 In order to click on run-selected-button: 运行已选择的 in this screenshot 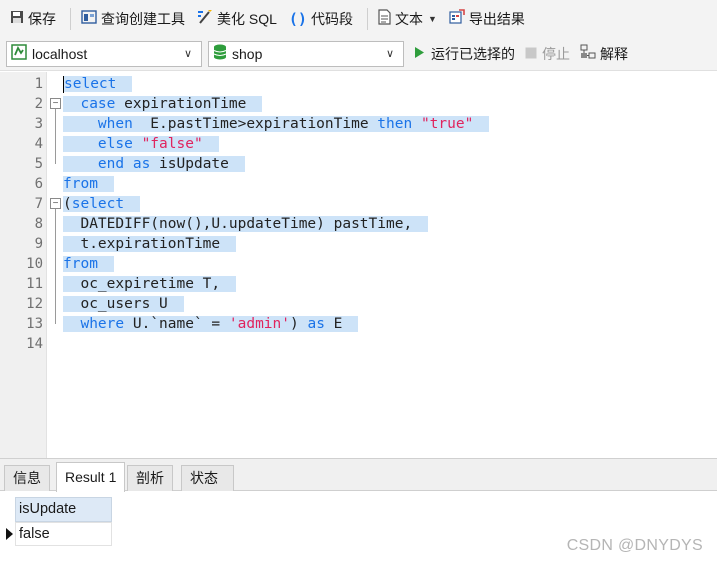, I will do `click(464, 54)`.